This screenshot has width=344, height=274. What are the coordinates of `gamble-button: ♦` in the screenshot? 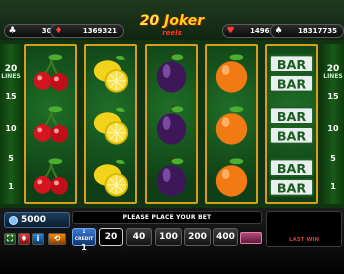 It's located at (24, 239).